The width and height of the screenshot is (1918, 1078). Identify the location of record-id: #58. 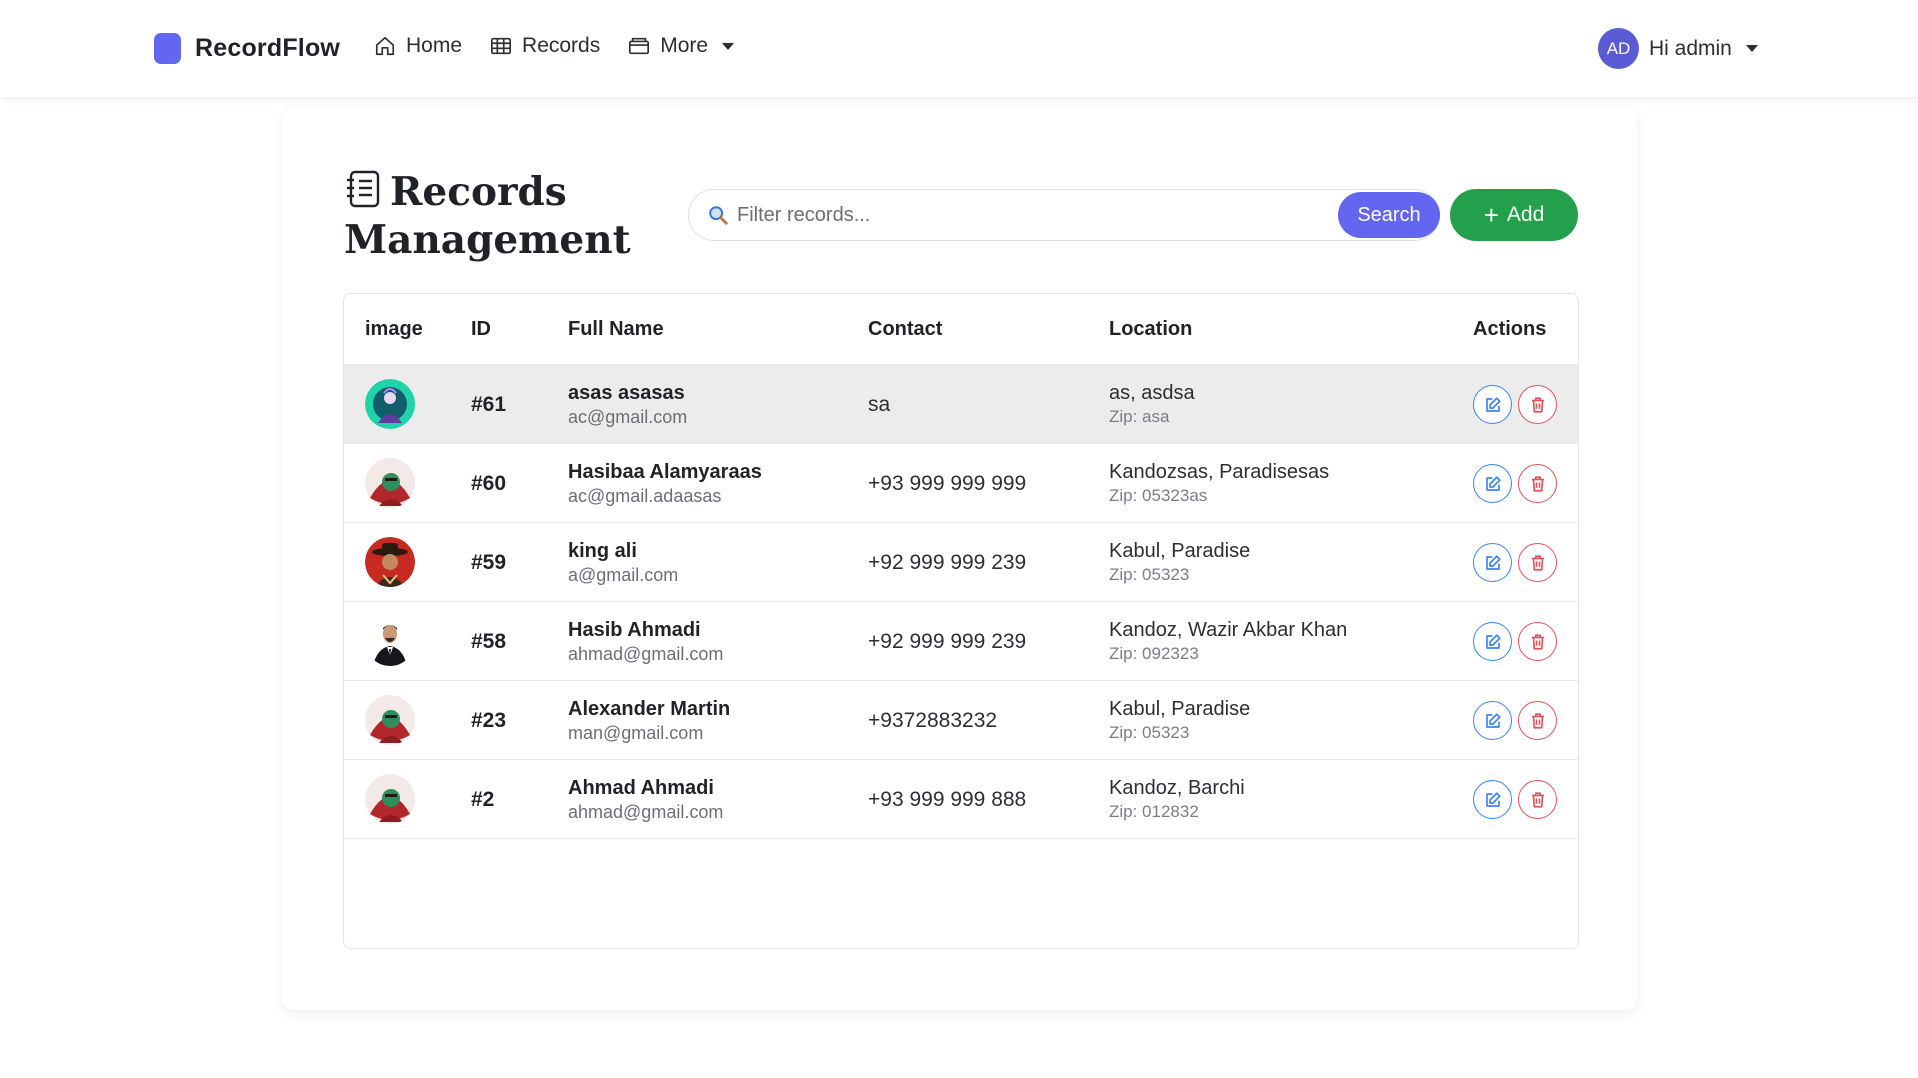
(489, 641).